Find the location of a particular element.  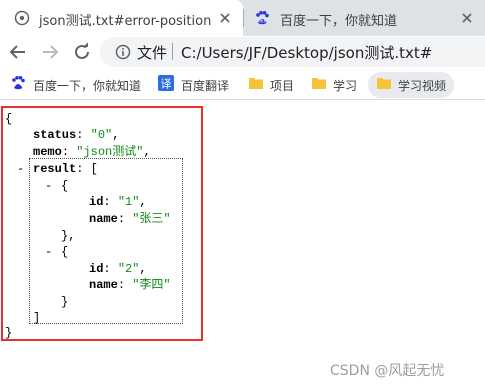

reload-icon is located at coordinates (82, 52).